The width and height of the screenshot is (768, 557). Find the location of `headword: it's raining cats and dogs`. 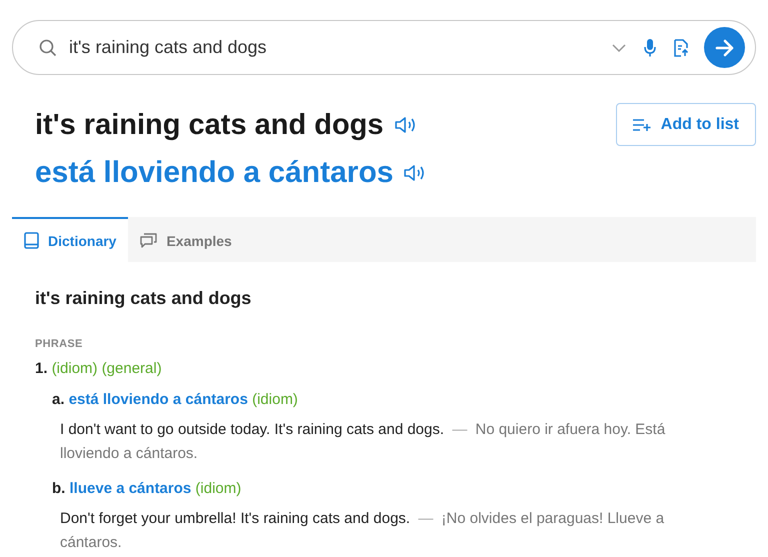

headword: it's raining cats and dogs is located at coordinates (209, 125).